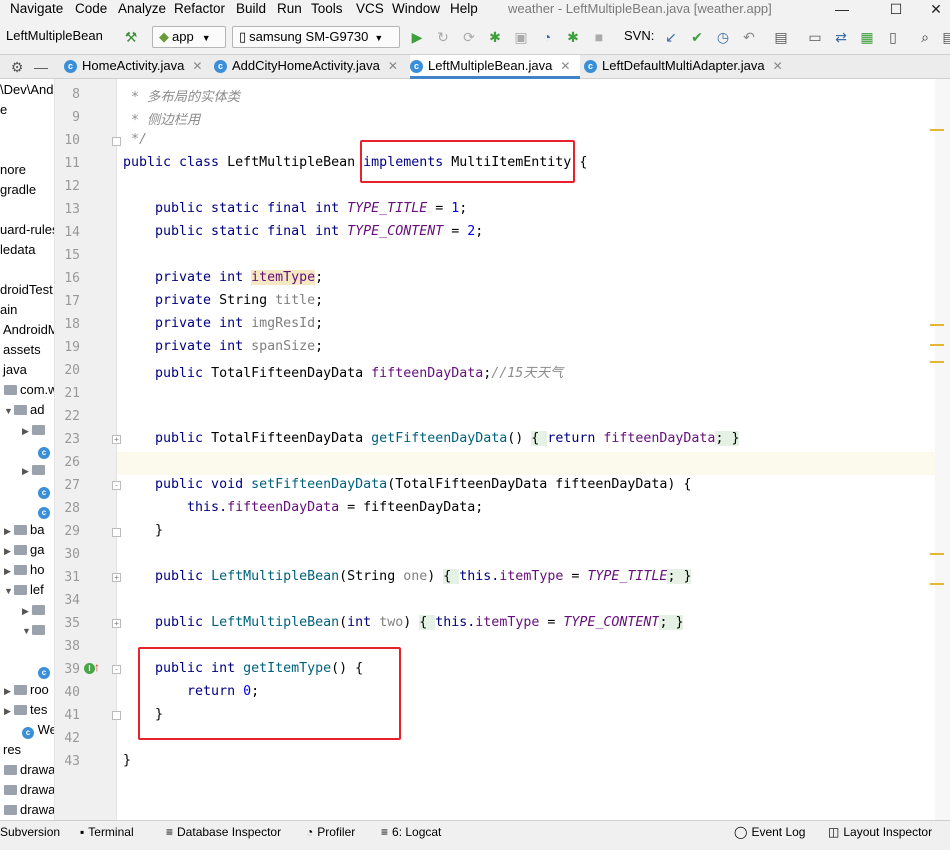  I want to click on menu-refactor: Refactor, so click(199, 8).